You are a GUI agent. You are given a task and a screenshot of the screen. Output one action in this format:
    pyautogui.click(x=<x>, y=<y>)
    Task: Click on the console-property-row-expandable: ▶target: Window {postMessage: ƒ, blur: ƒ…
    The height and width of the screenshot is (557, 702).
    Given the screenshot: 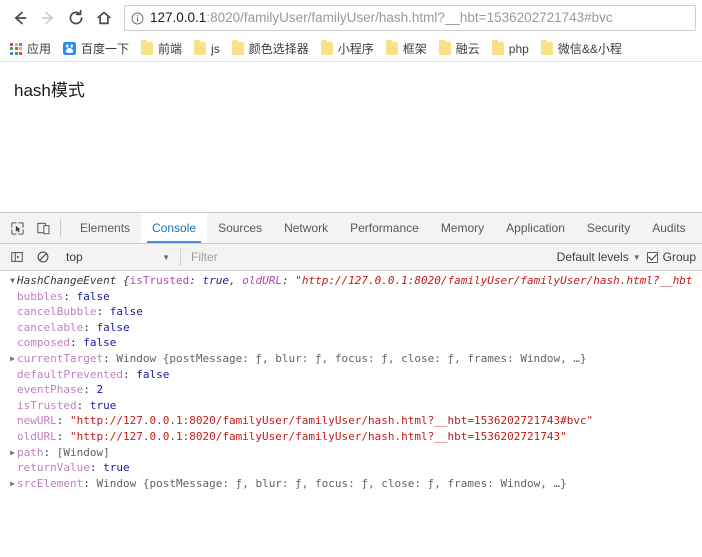 What is the action you would take?
    pyautogui.click(x=351, y=492)
    